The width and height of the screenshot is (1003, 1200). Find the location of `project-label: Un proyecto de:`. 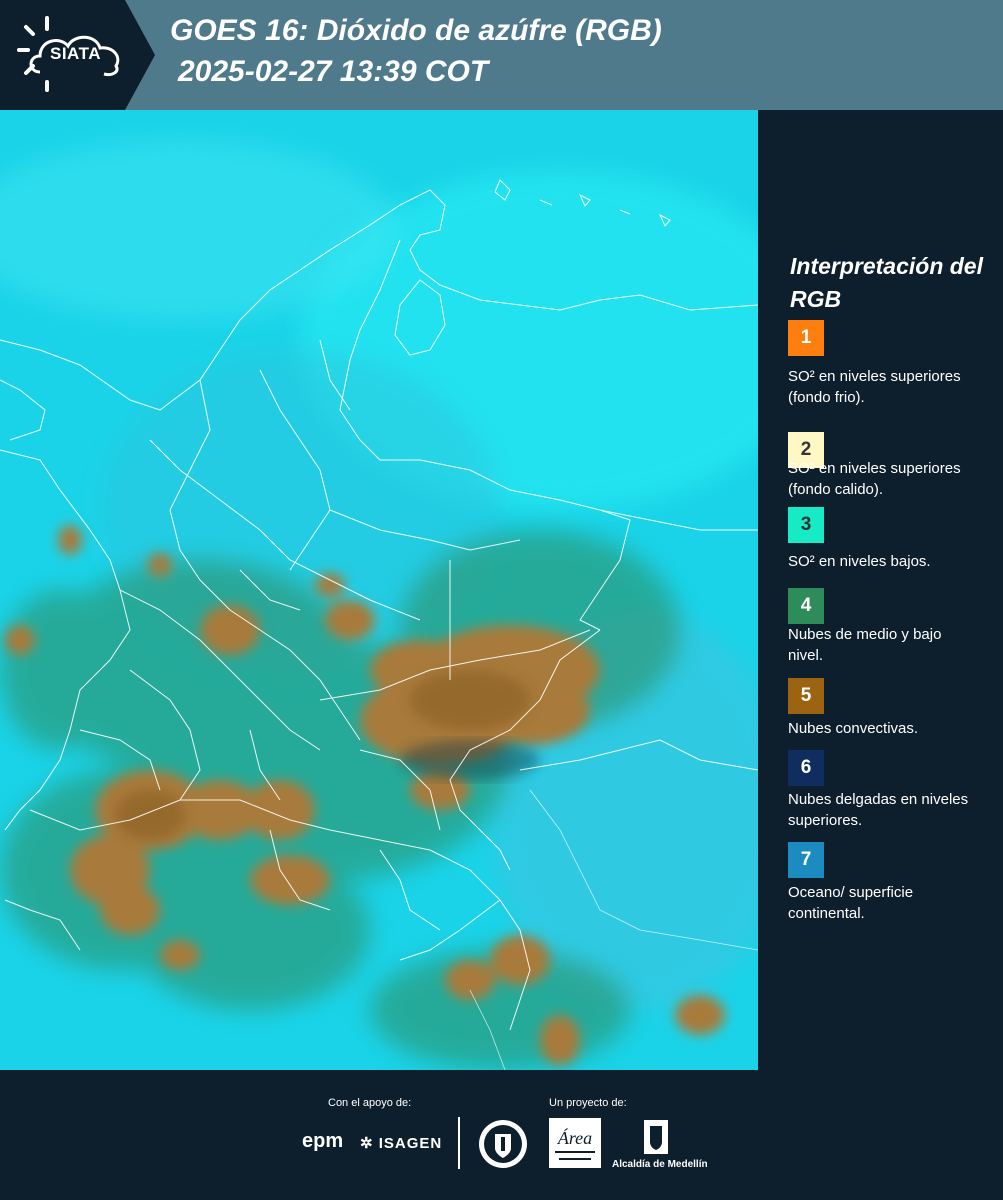

project-label: Un proyecto de: is located at coordinates (588, 1103).